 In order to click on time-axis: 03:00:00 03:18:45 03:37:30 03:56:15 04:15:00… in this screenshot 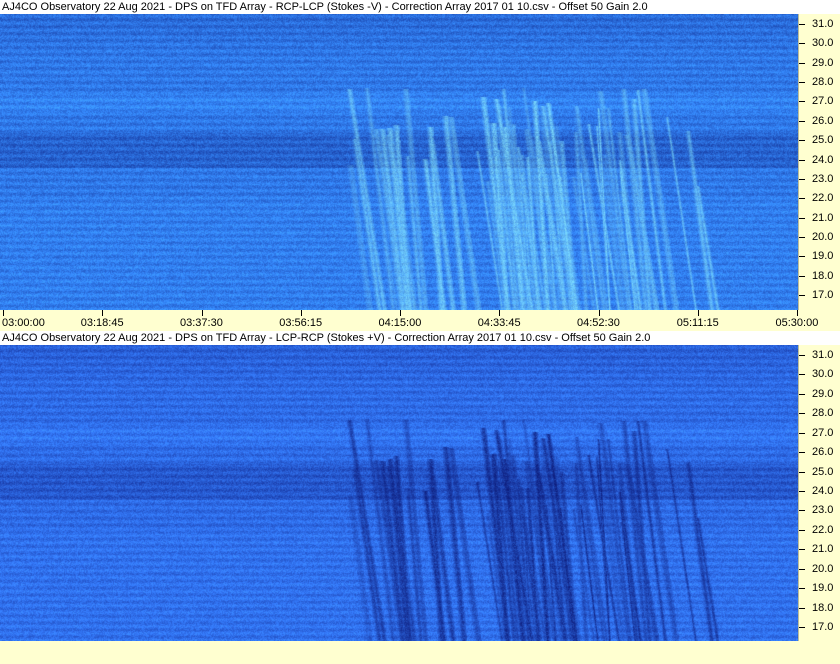, I will do `click(420, 320)`.